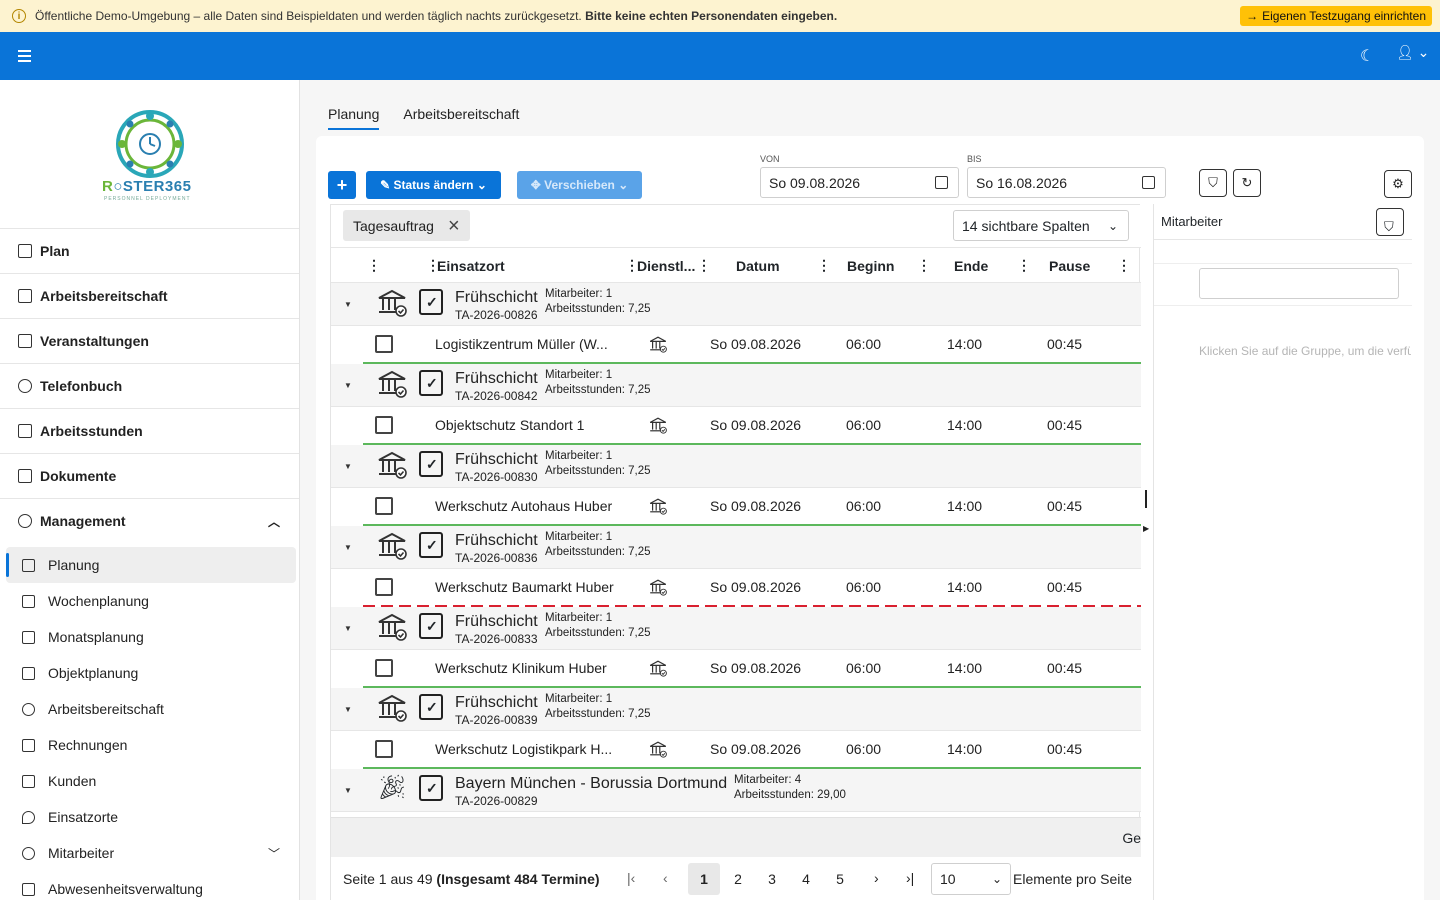  Describe the element at coordinates (149, 430) in the screenshot. I see `nav-arbeitsstunden: Arbeitsstunden` at that location.